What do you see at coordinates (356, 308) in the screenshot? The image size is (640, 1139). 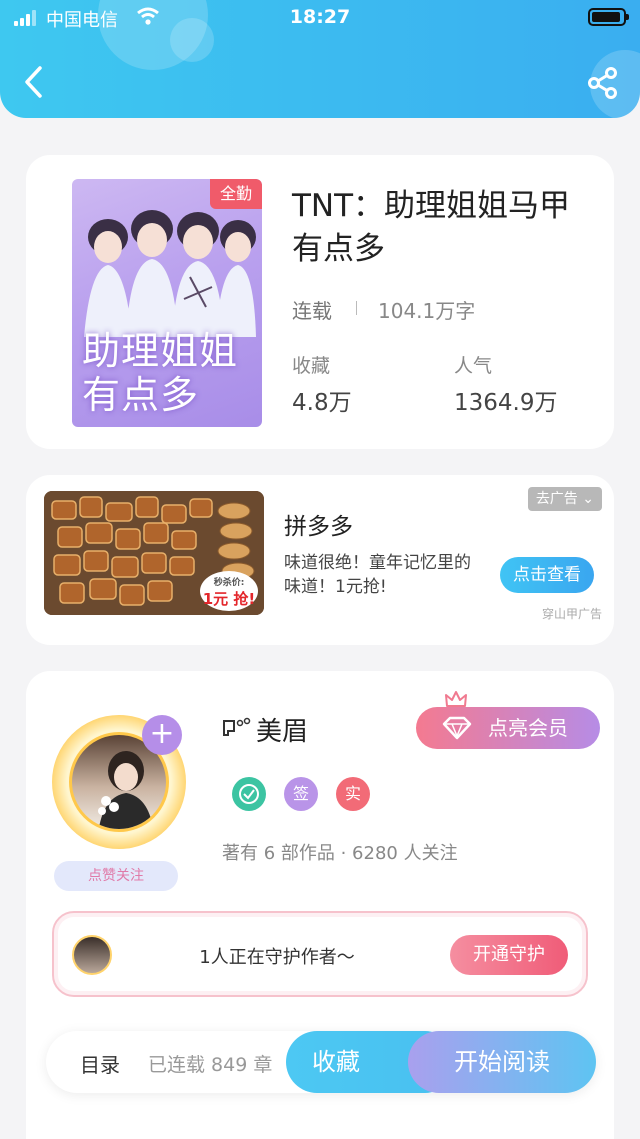 I see `divider` at bounding box center [356, 308].